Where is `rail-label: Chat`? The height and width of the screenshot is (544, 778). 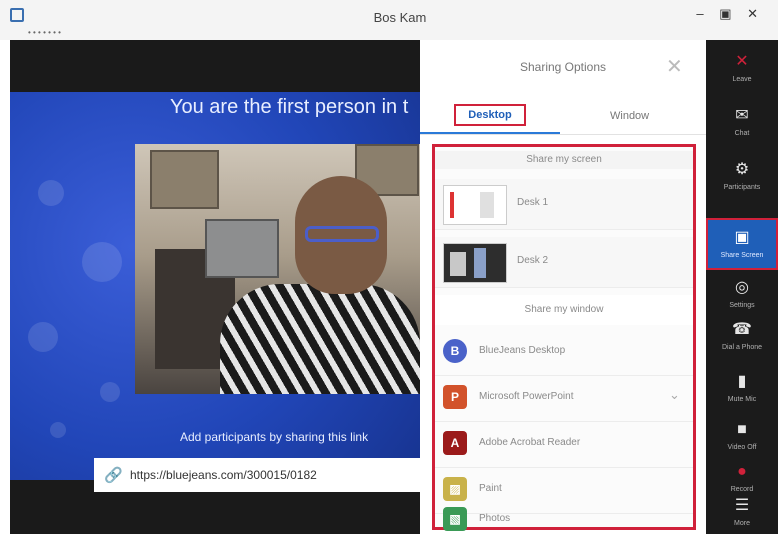
rail-label: Chat is located at coordinates (742, 133).